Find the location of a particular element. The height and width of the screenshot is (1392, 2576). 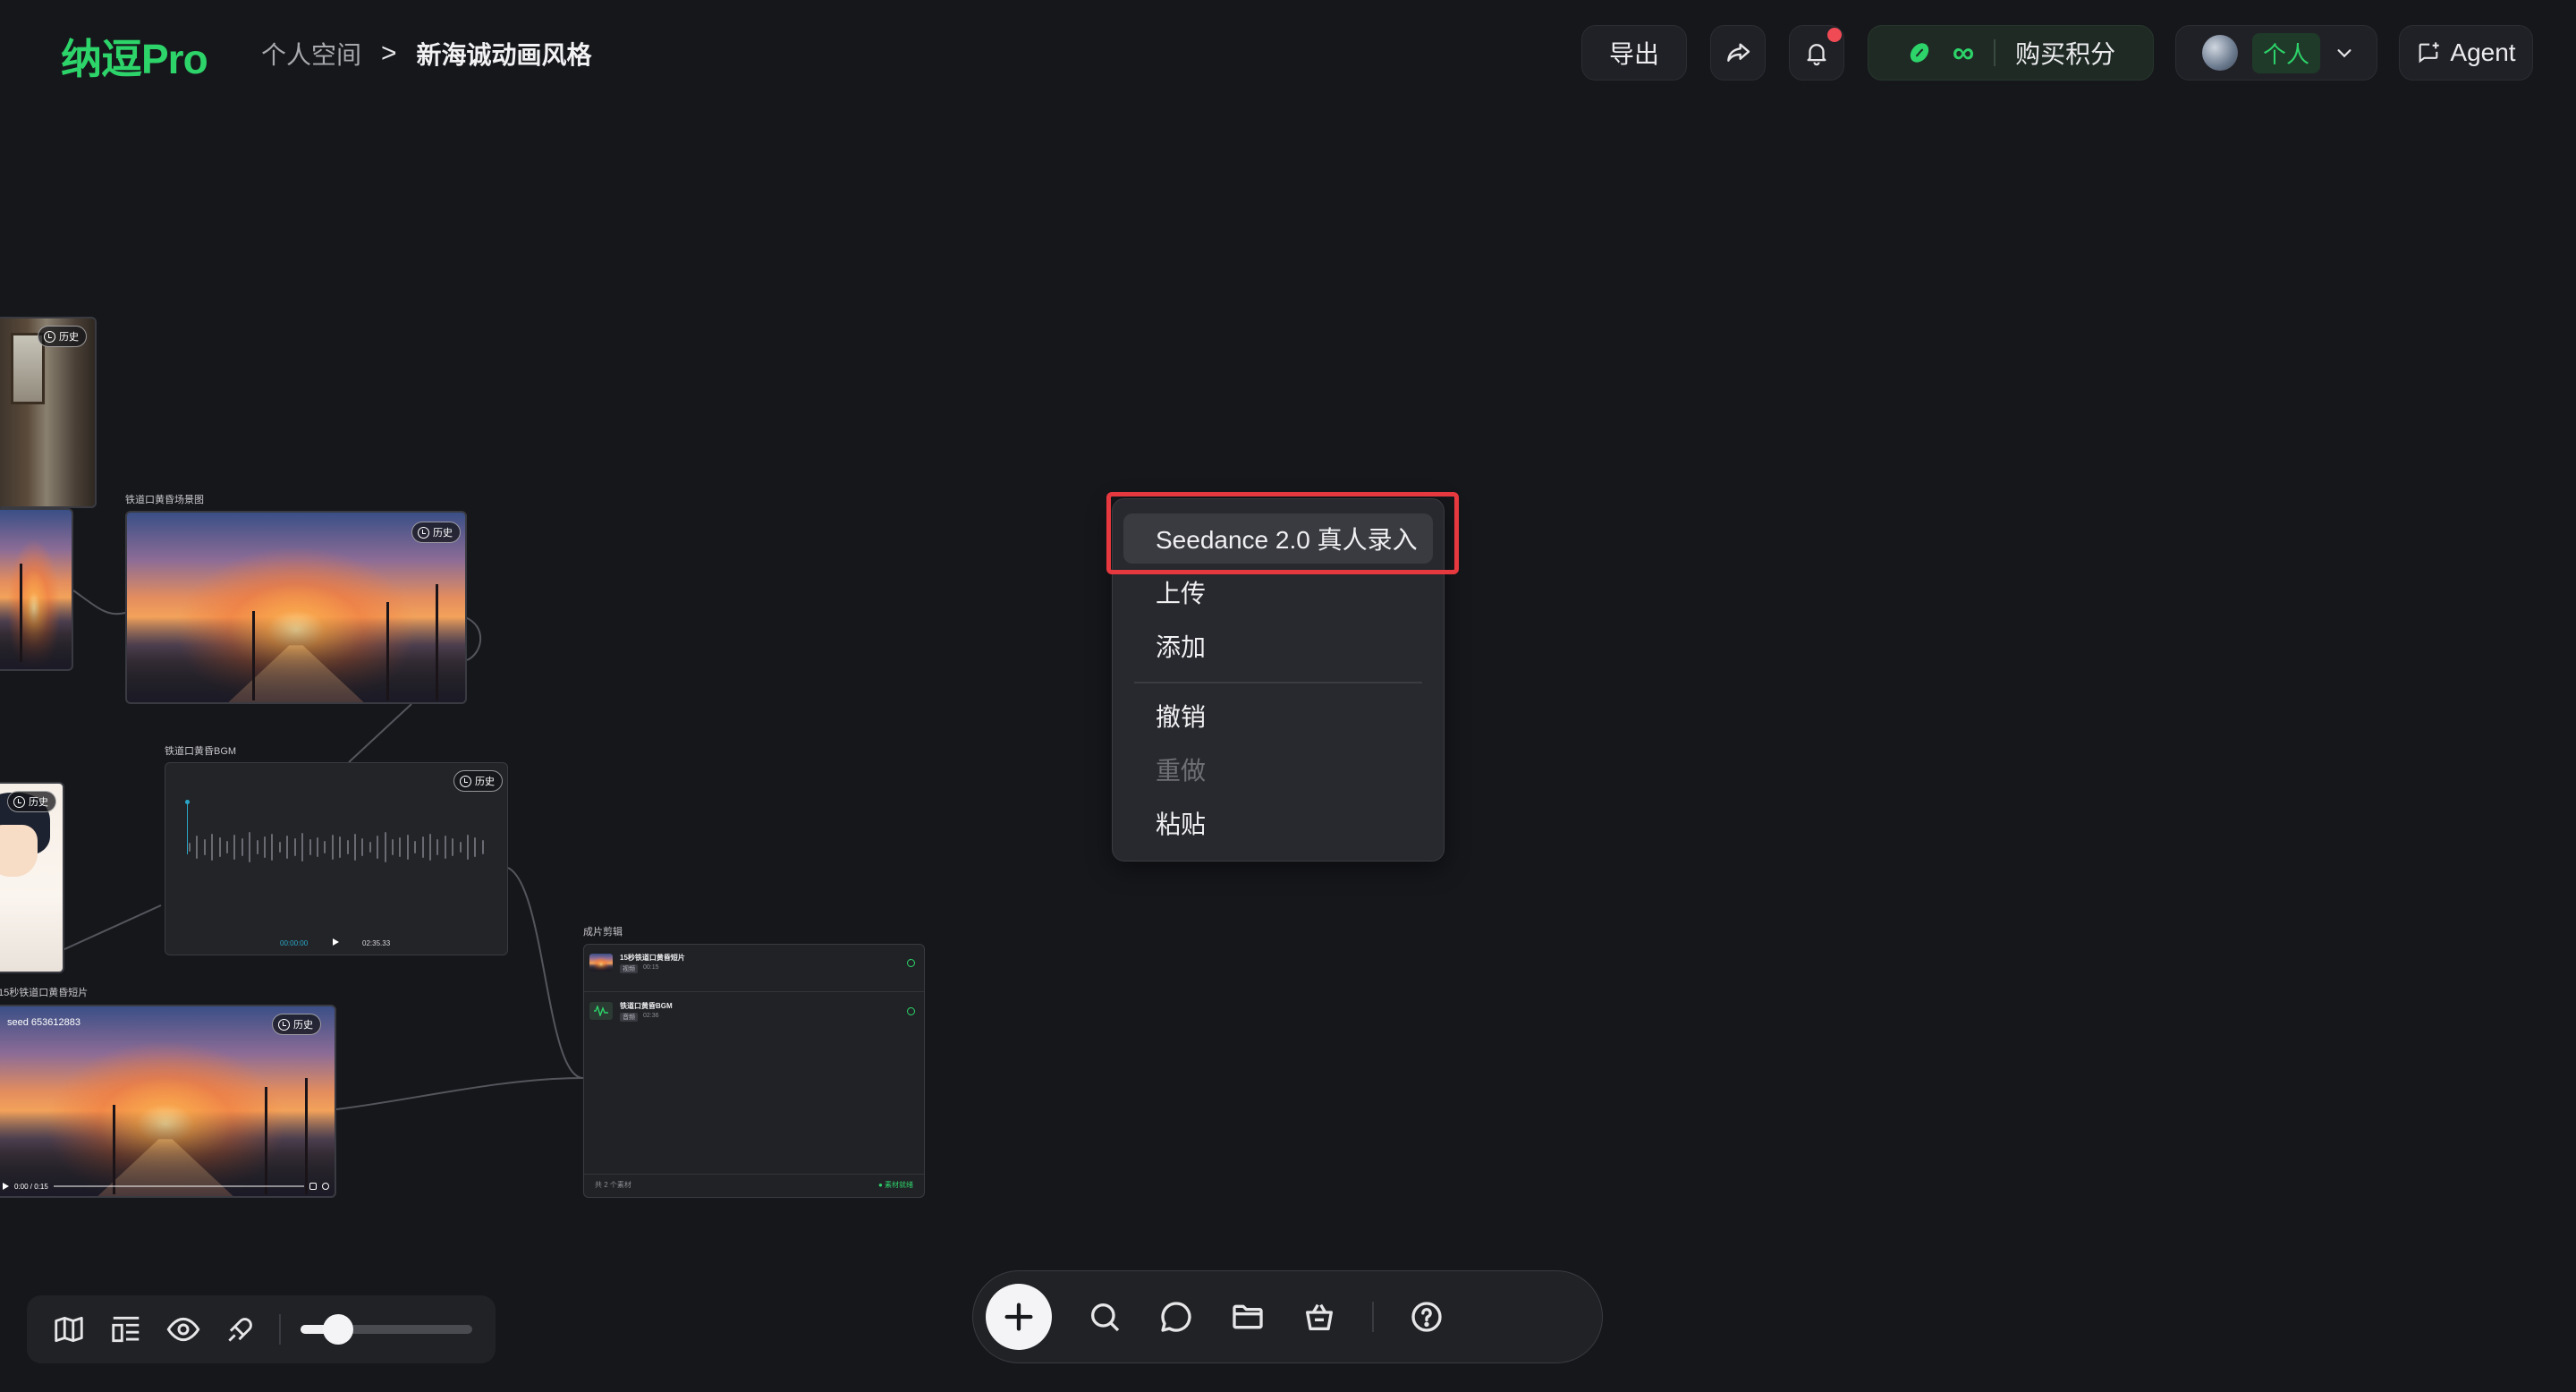

video-controls: 0:00 / 0:15 is located at coordinates (167, 1186).